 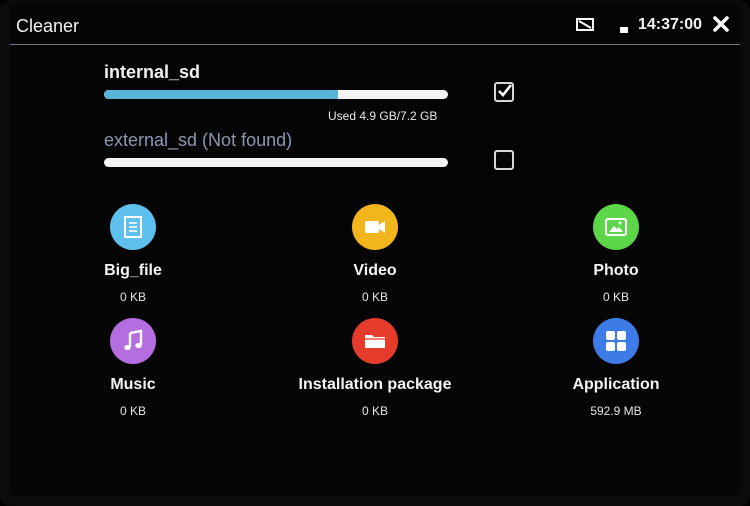 I want to click on title-bar: Cleaner 14:37:00, so click(x=375, y=24).